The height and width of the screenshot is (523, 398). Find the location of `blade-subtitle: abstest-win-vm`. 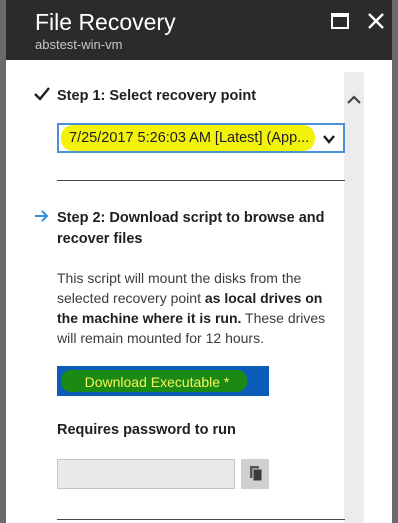

blade-subtitle: abstest-win-vm is located at coordinates (79, 44).